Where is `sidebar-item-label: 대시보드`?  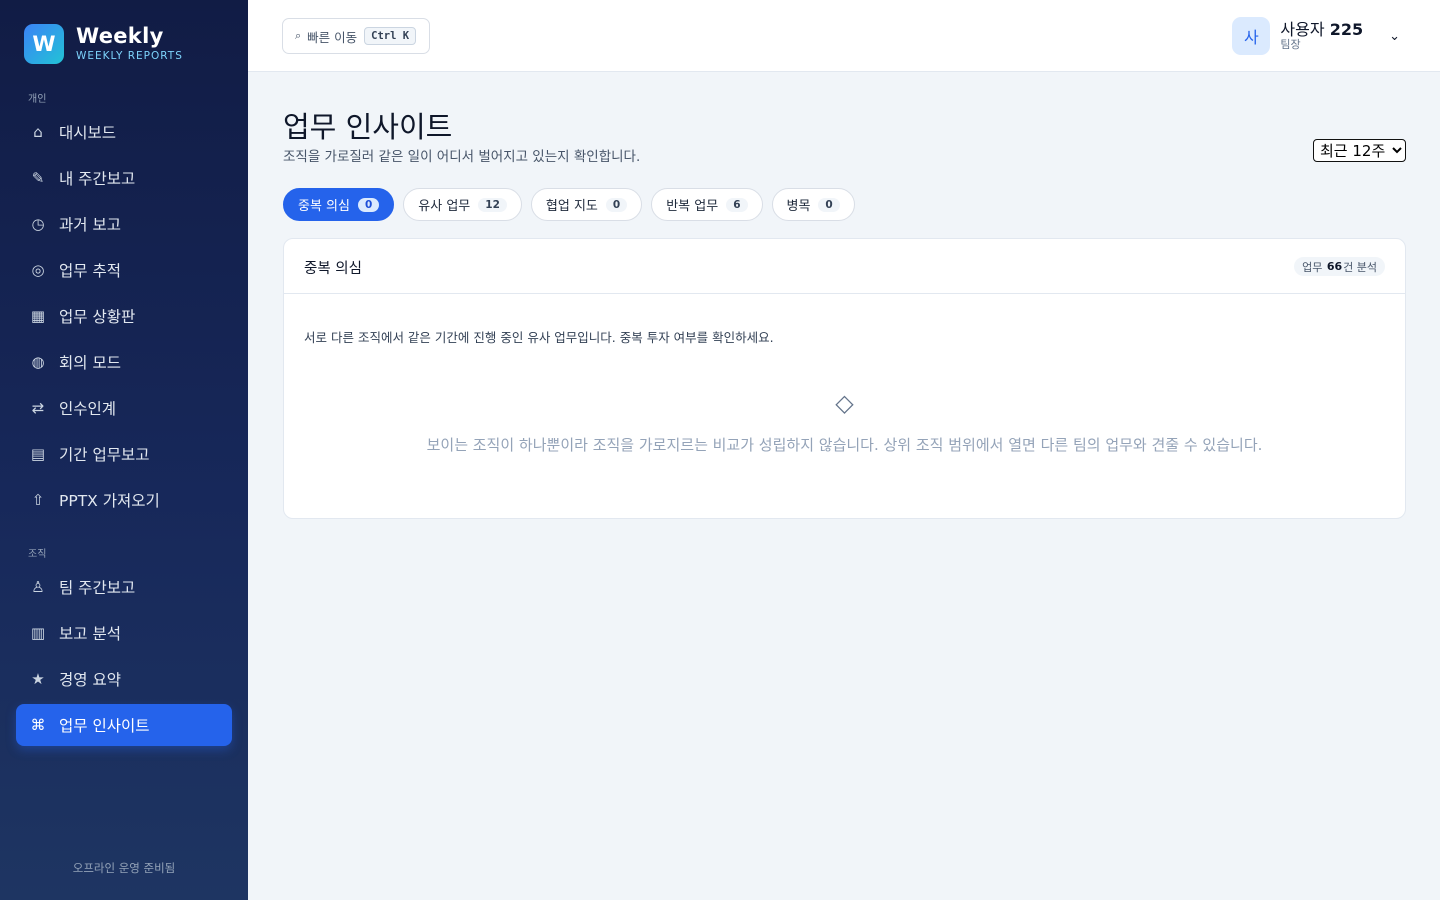 sidebar-item-label: 대시보드 is located at coordinates (88, 133).